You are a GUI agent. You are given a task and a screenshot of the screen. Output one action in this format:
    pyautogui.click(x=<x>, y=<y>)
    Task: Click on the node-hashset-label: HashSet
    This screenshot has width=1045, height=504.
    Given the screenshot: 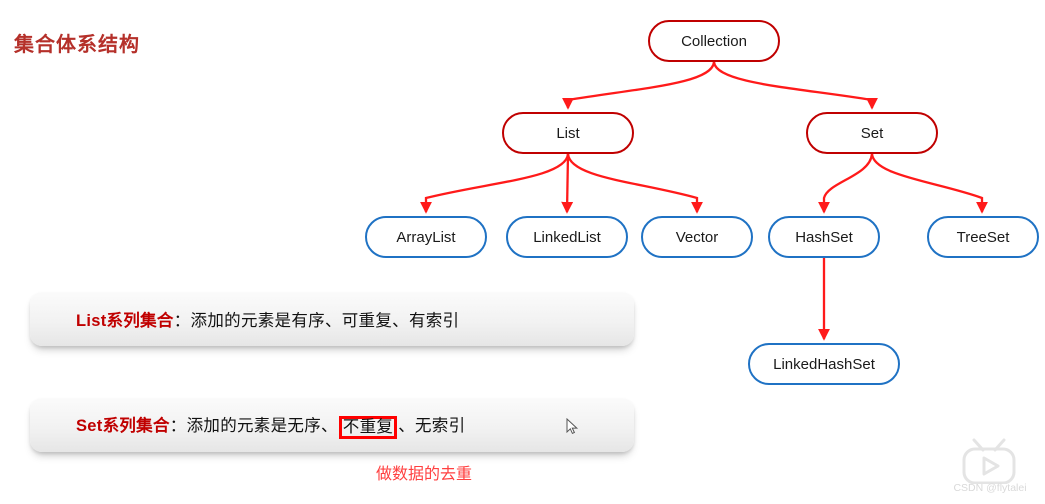 What is the action you would take?
    pyautogui.click(x=824, y=237)
    